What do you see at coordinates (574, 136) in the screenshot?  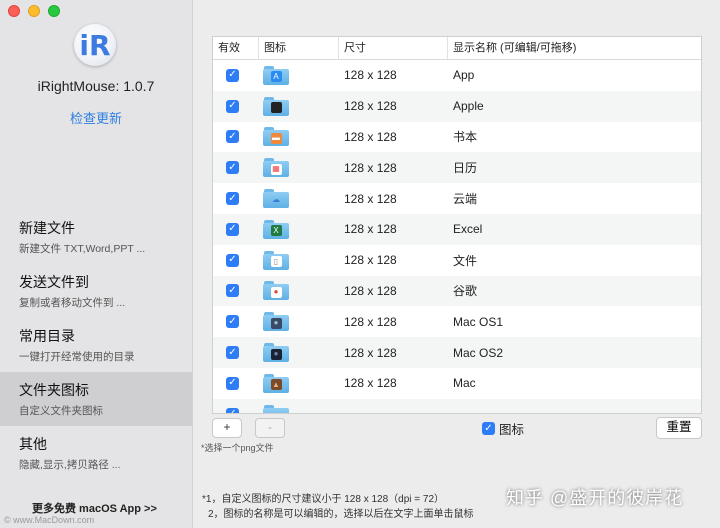 I see `row-name-cell: 书本` at bounding box center [574, 136].